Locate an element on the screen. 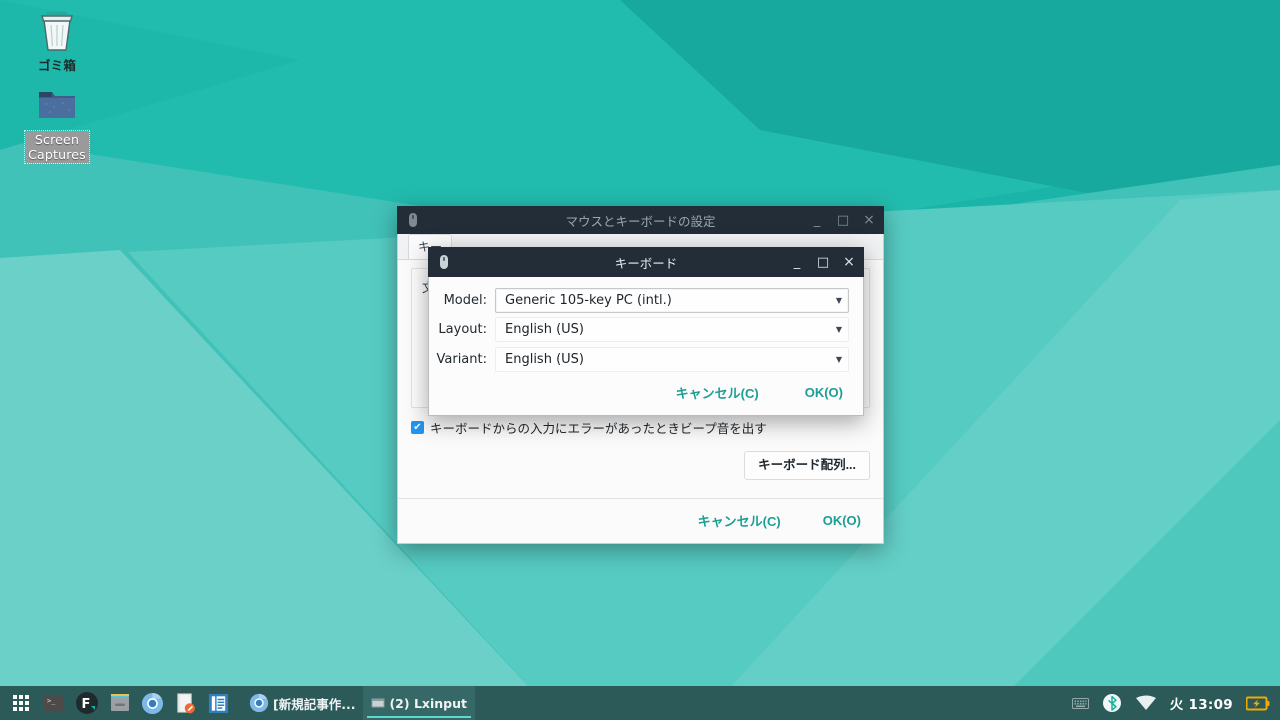 The image size is (1280, 720). taskbar: >_ F [新規記事作... (2) Lxinput 火 13:09 is located at coordinates (640, 703).